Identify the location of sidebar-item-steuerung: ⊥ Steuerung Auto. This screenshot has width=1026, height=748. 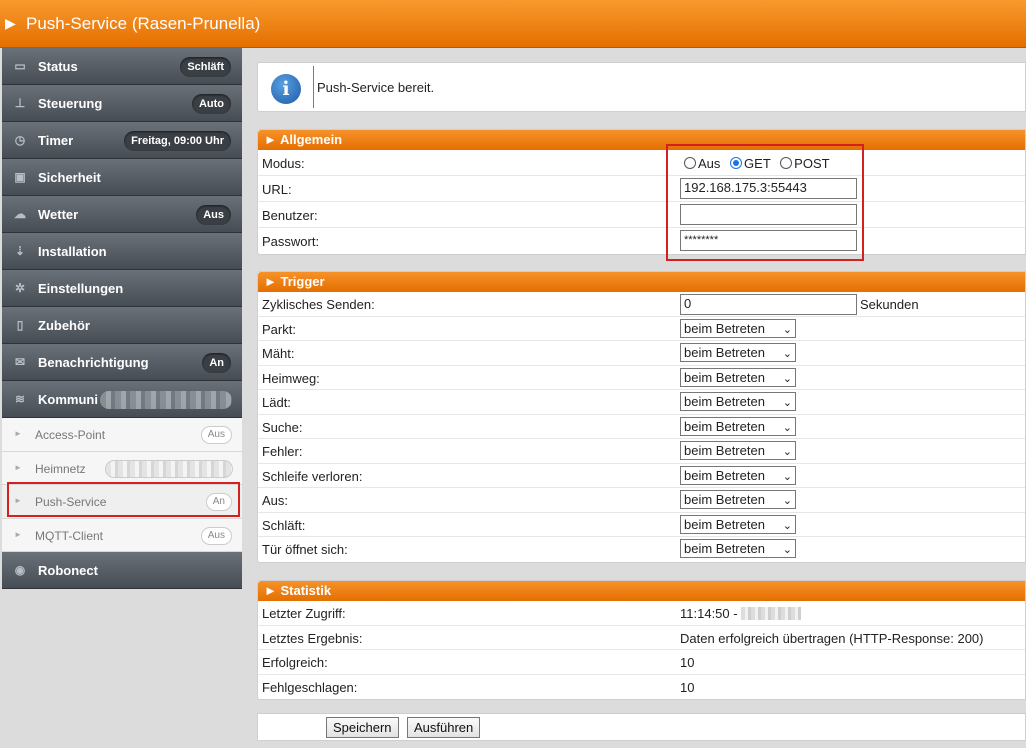
(122, 103).